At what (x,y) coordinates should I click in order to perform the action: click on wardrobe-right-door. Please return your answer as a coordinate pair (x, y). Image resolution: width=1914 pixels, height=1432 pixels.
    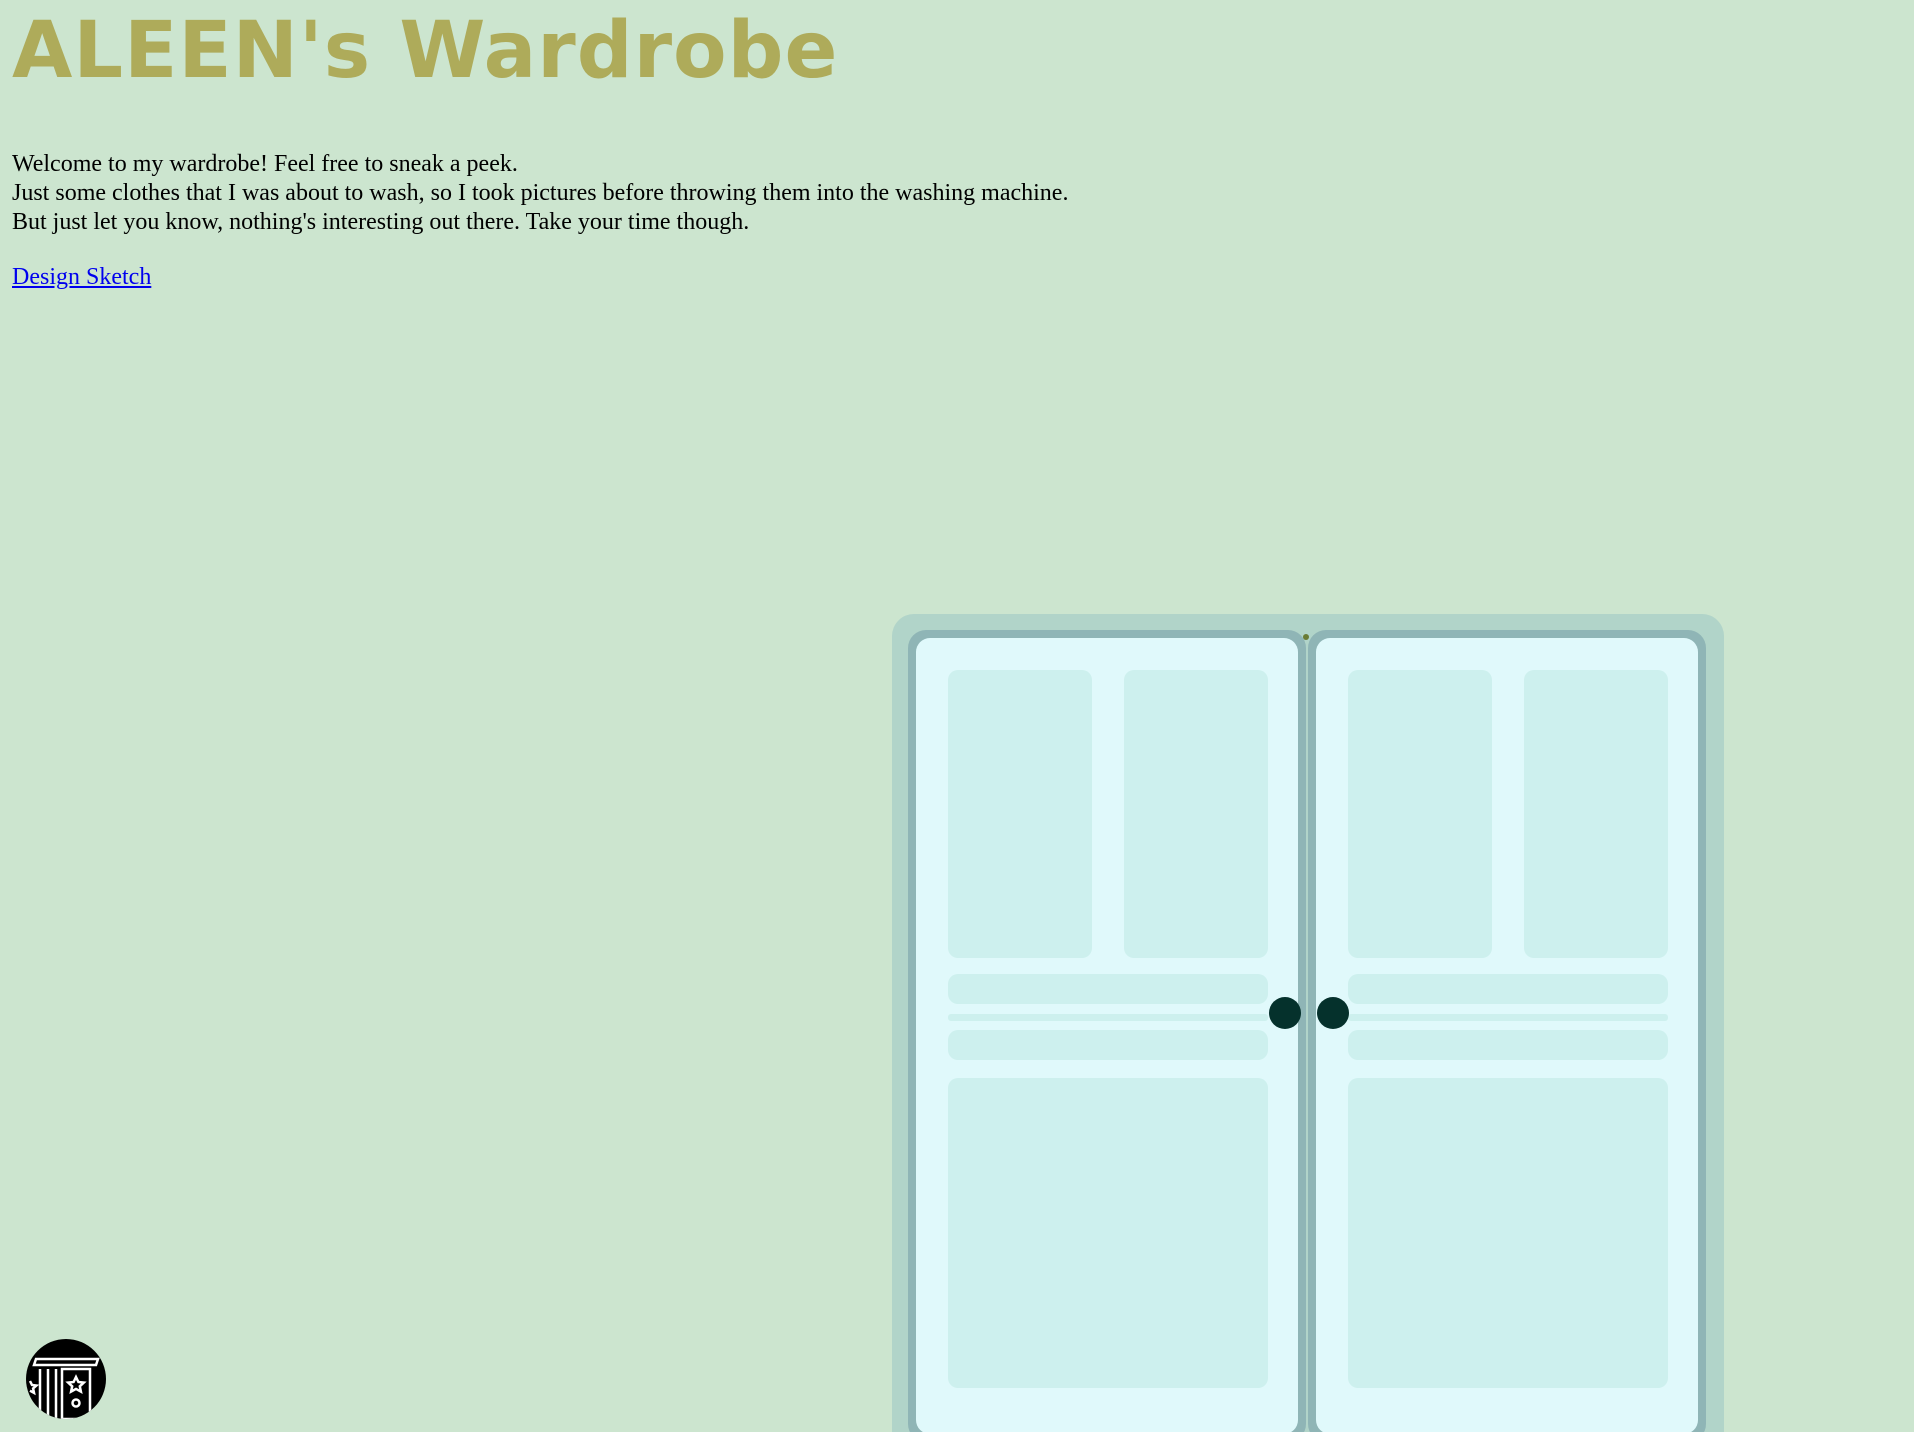
    Looking at the image, I should click on (1507, 1031).